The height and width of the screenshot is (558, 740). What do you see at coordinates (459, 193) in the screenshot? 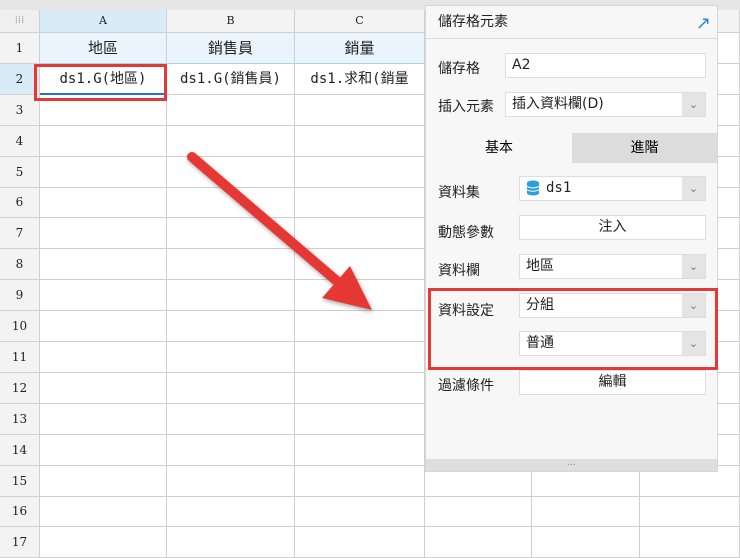
I see `dataset-label: 資料集` at bounding box center [459, 193].